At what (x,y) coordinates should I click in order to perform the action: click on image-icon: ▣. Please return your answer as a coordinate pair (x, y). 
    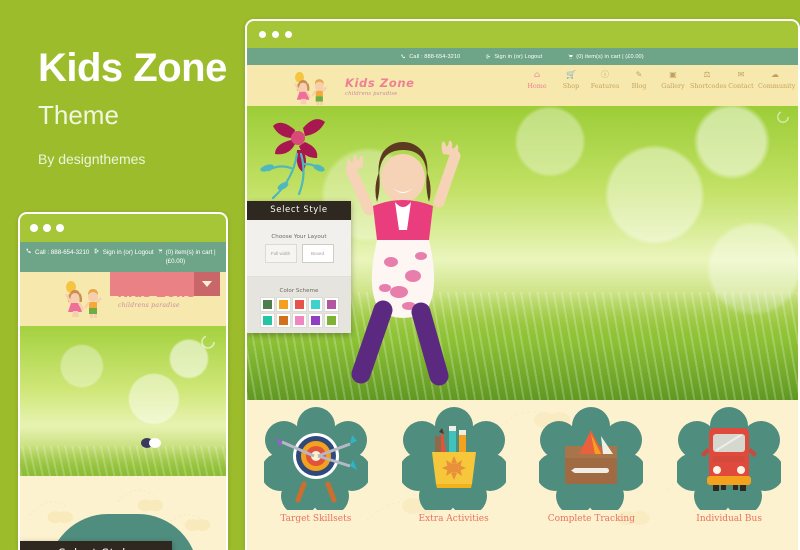
    Looking at the image, I should click on (673, 74).